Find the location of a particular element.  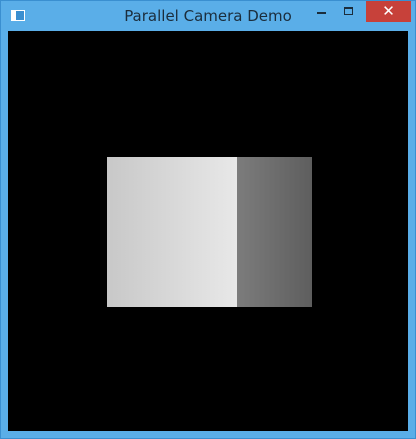

minimize-button is located at coordinates (321, 11).